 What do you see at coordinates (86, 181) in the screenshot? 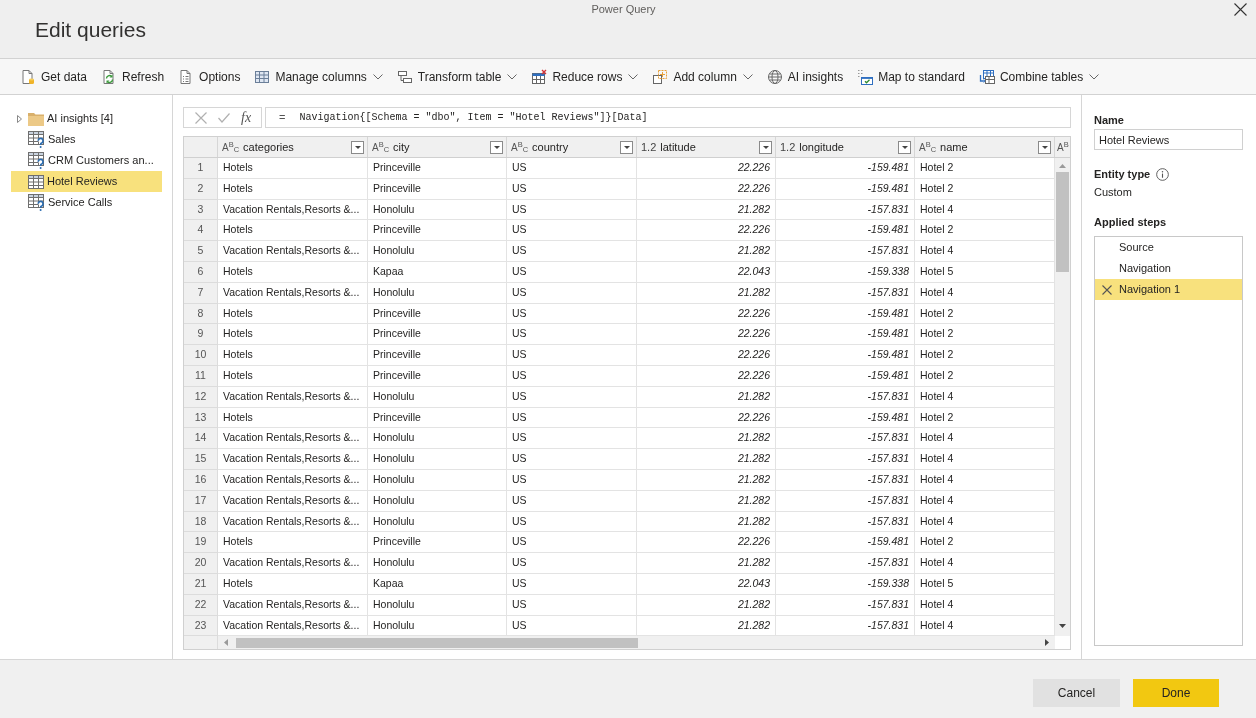
I see `query-item: Hotel Reviews` at bounding box center [86, 181].